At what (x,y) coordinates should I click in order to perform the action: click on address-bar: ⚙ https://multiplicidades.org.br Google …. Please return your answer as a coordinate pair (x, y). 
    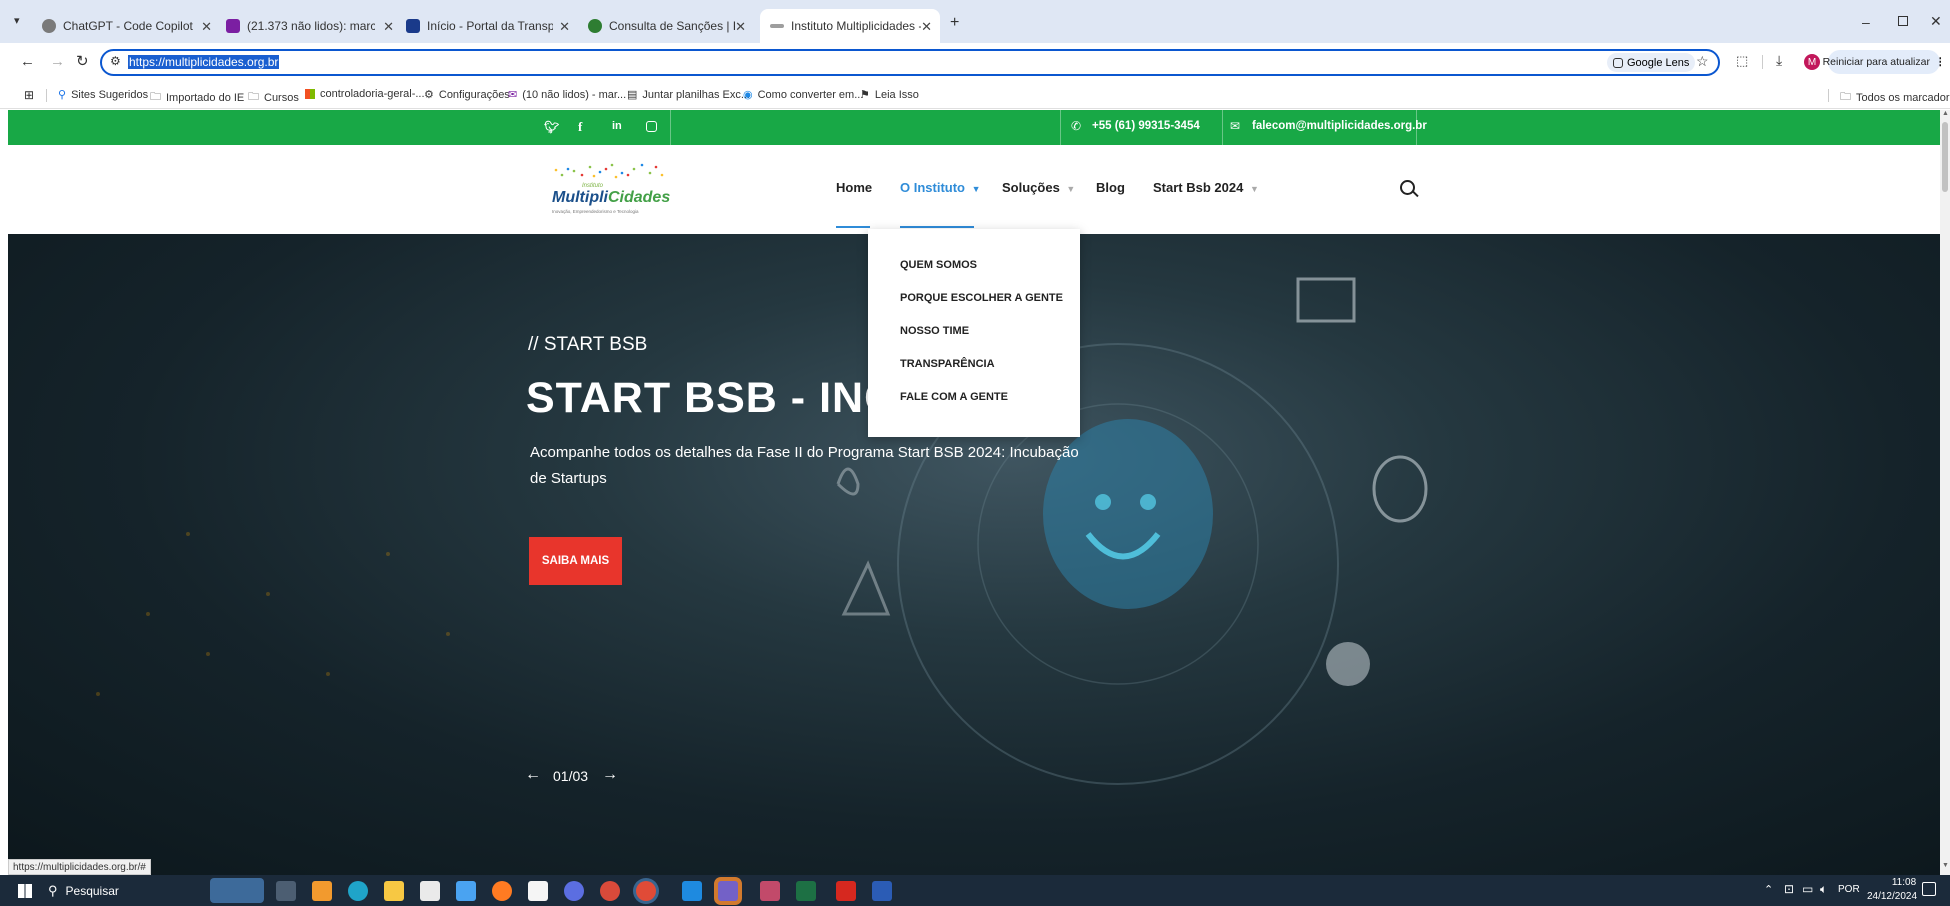
    Looking at the image, I should click on (910, 62).